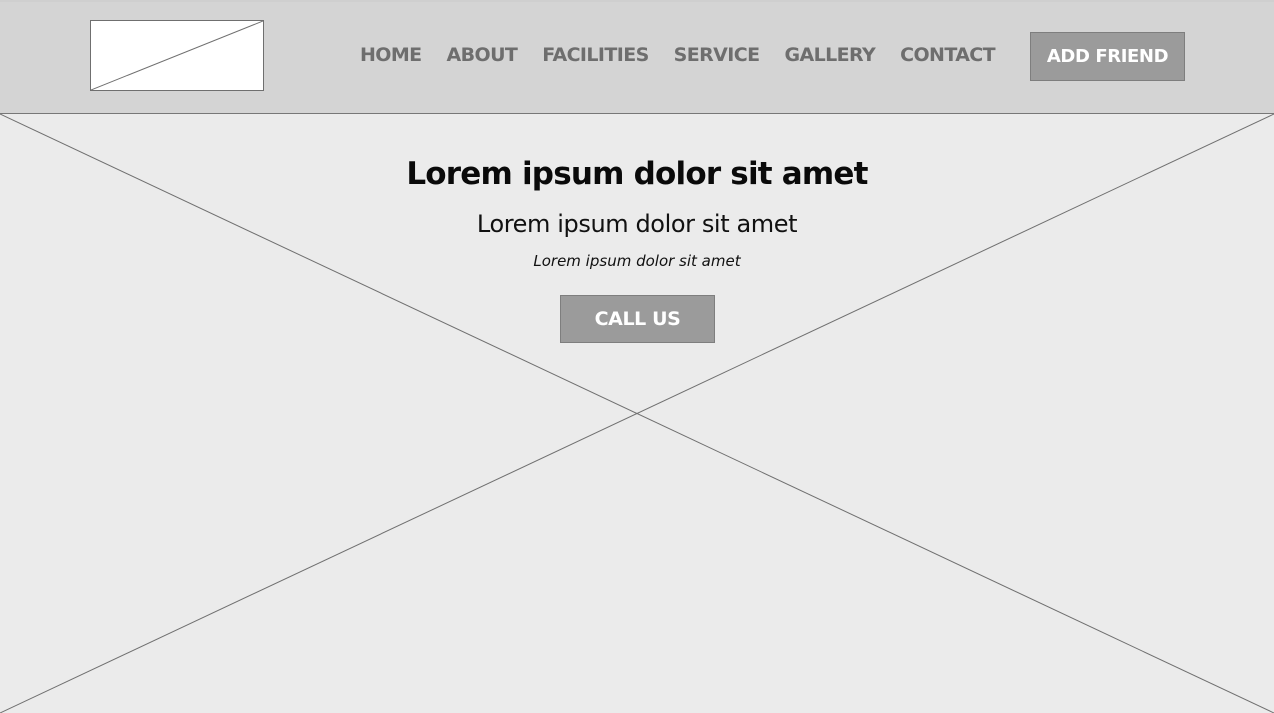 Image resolution: width=1274 pixels, height=713 pixels. I want to click on nav-item-gallery: GALLERY, so click(829, 55).